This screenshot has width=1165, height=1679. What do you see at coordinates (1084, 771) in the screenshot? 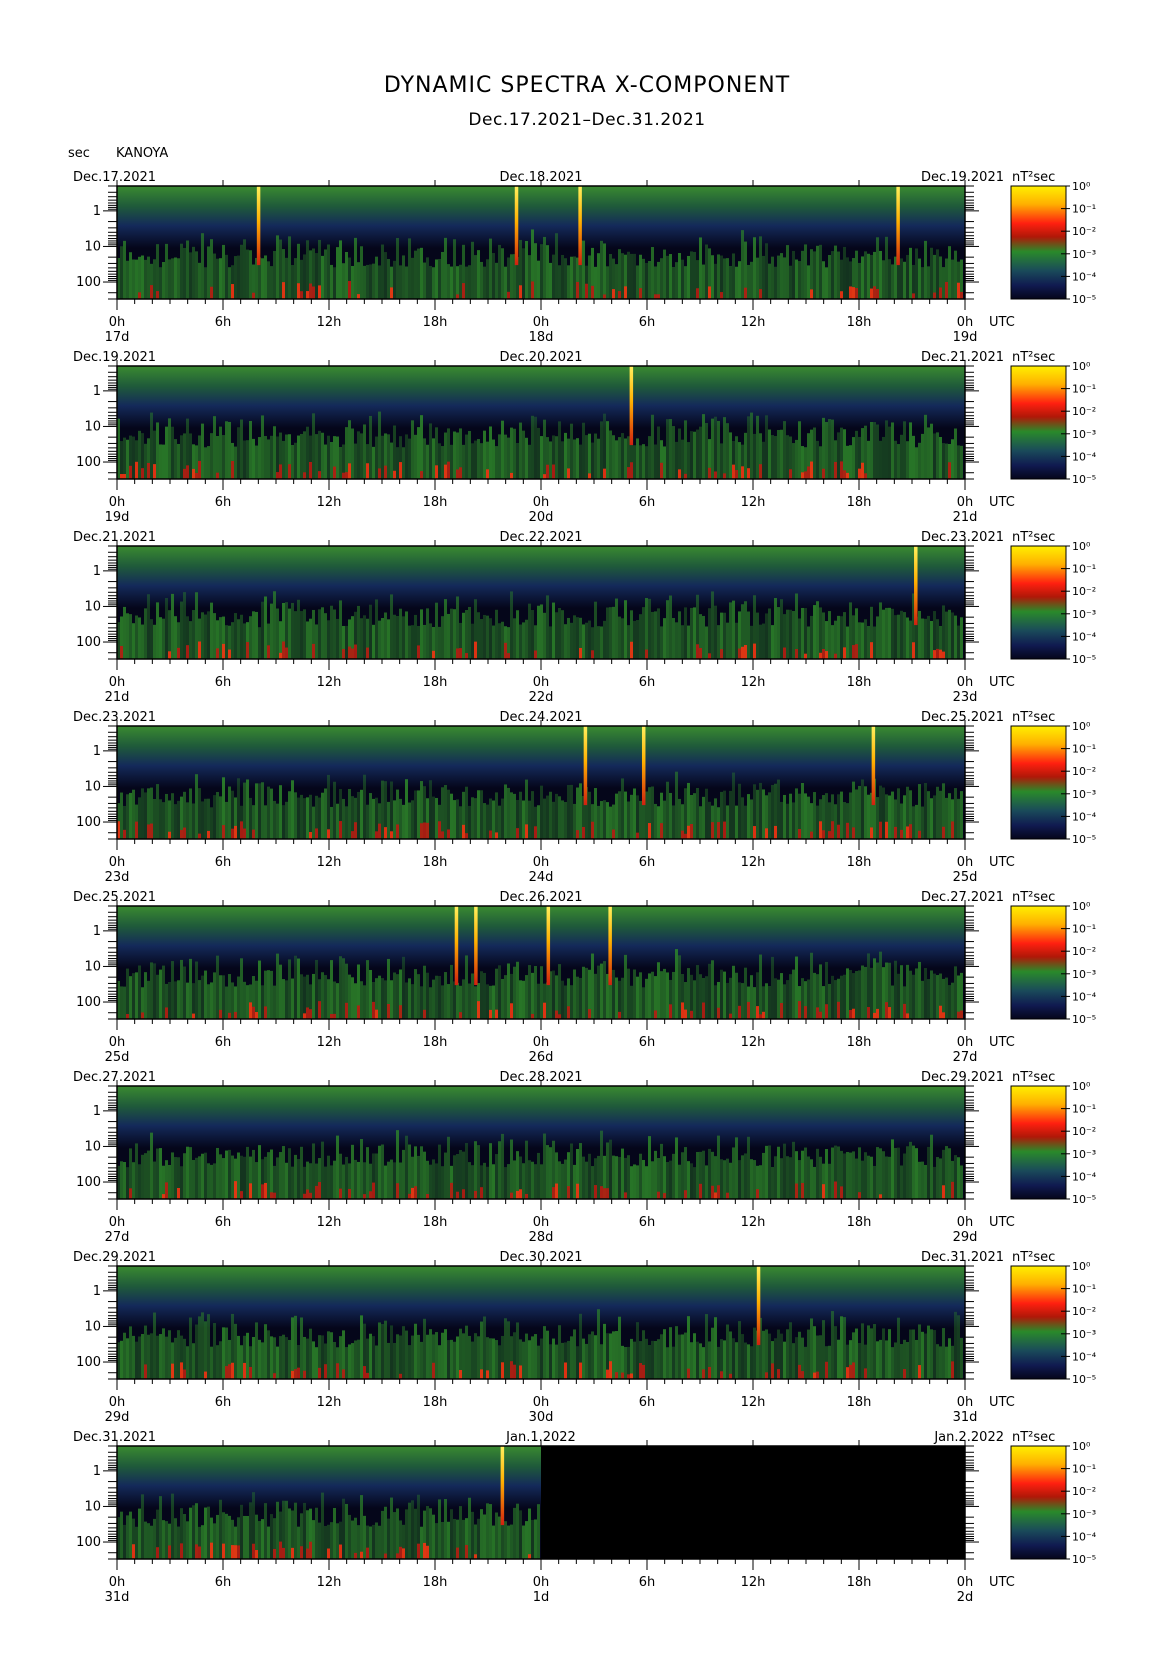
I see `colorbar-tick-label: 10⁻²` at bounding box center [1084, 771].